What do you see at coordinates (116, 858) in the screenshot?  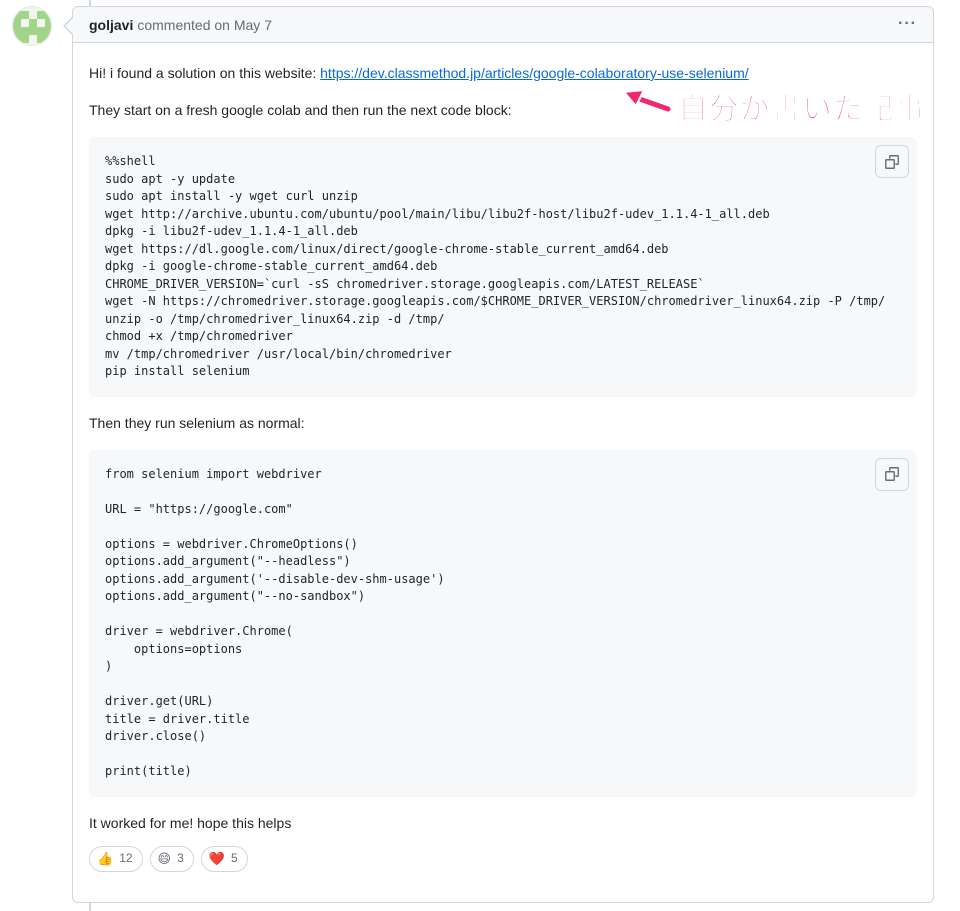 I see `reaction-thumbs-up: 👍 12` at bounding box center [116, 858].